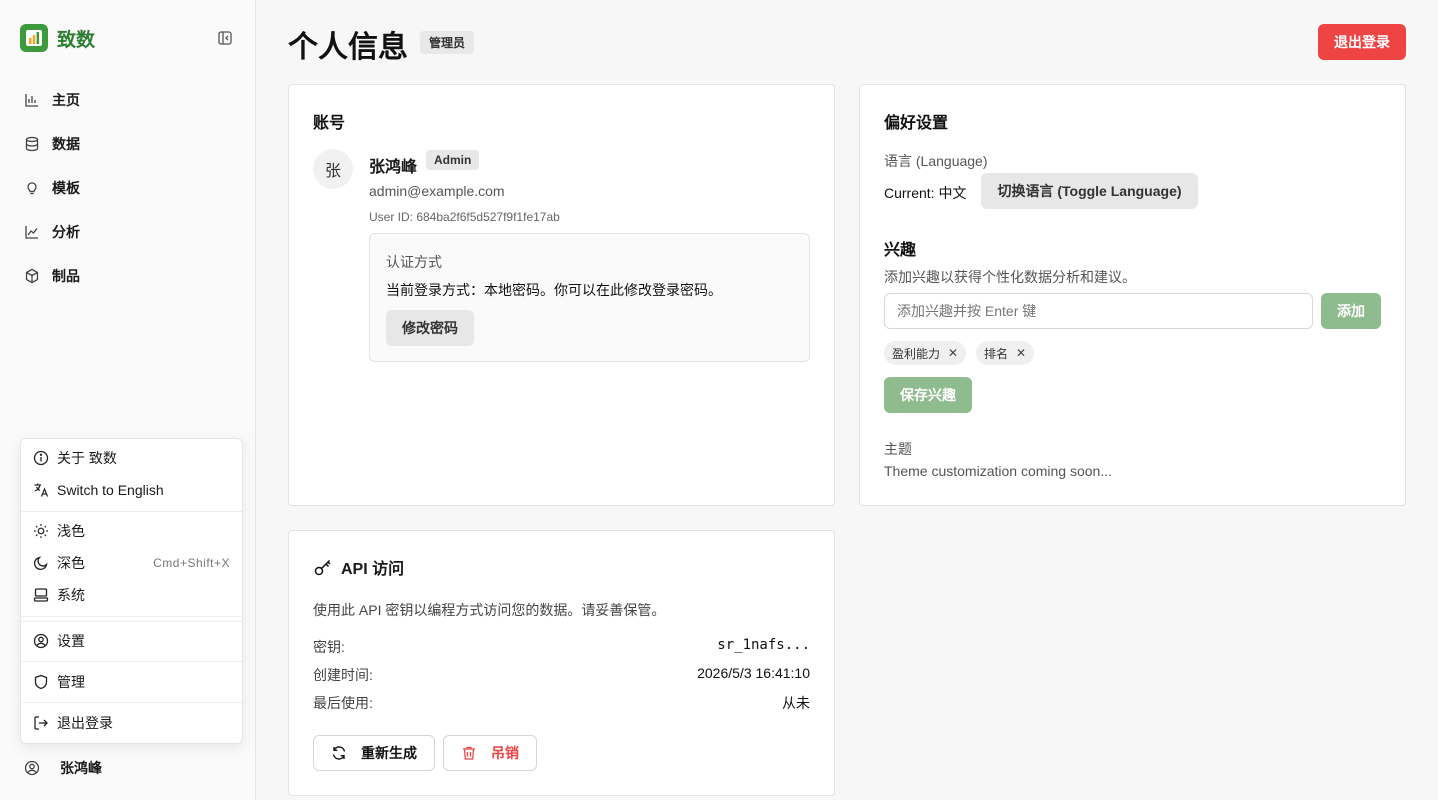  What do you see at coordinates (131, 641) in the screenshot?
I see `menu-item-settings: 设置` at bounding box center [131, 641].